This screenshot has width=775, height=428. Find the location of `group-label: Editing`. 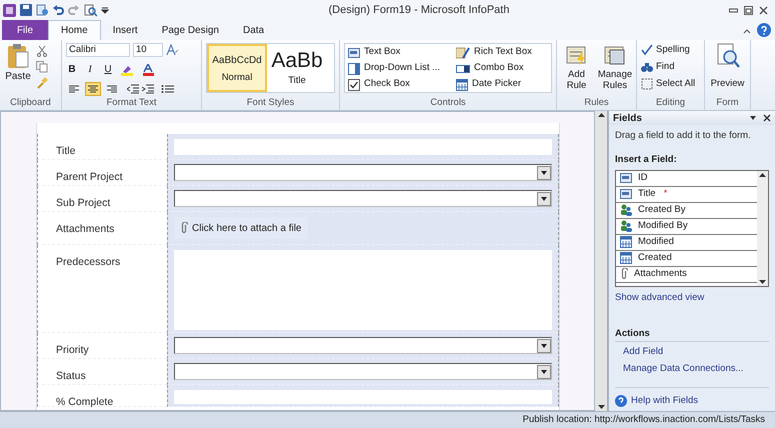

group-label: Editing is located at coordinates (670, 103).